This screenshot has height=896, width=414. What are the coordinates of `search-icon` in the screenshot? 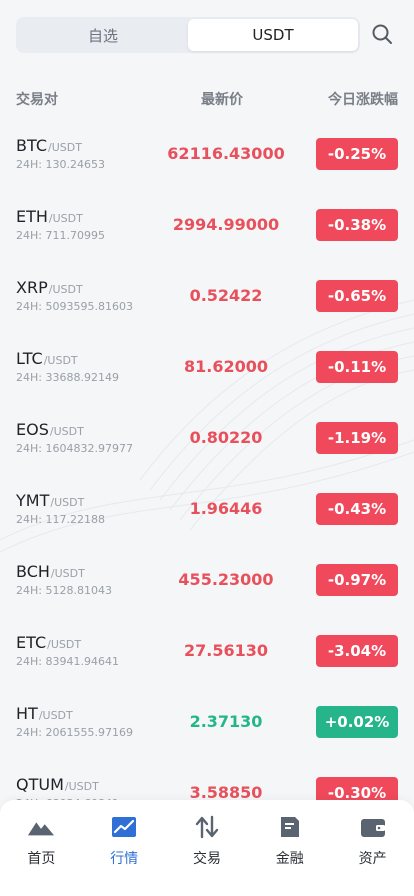 It's located at (382, 34).